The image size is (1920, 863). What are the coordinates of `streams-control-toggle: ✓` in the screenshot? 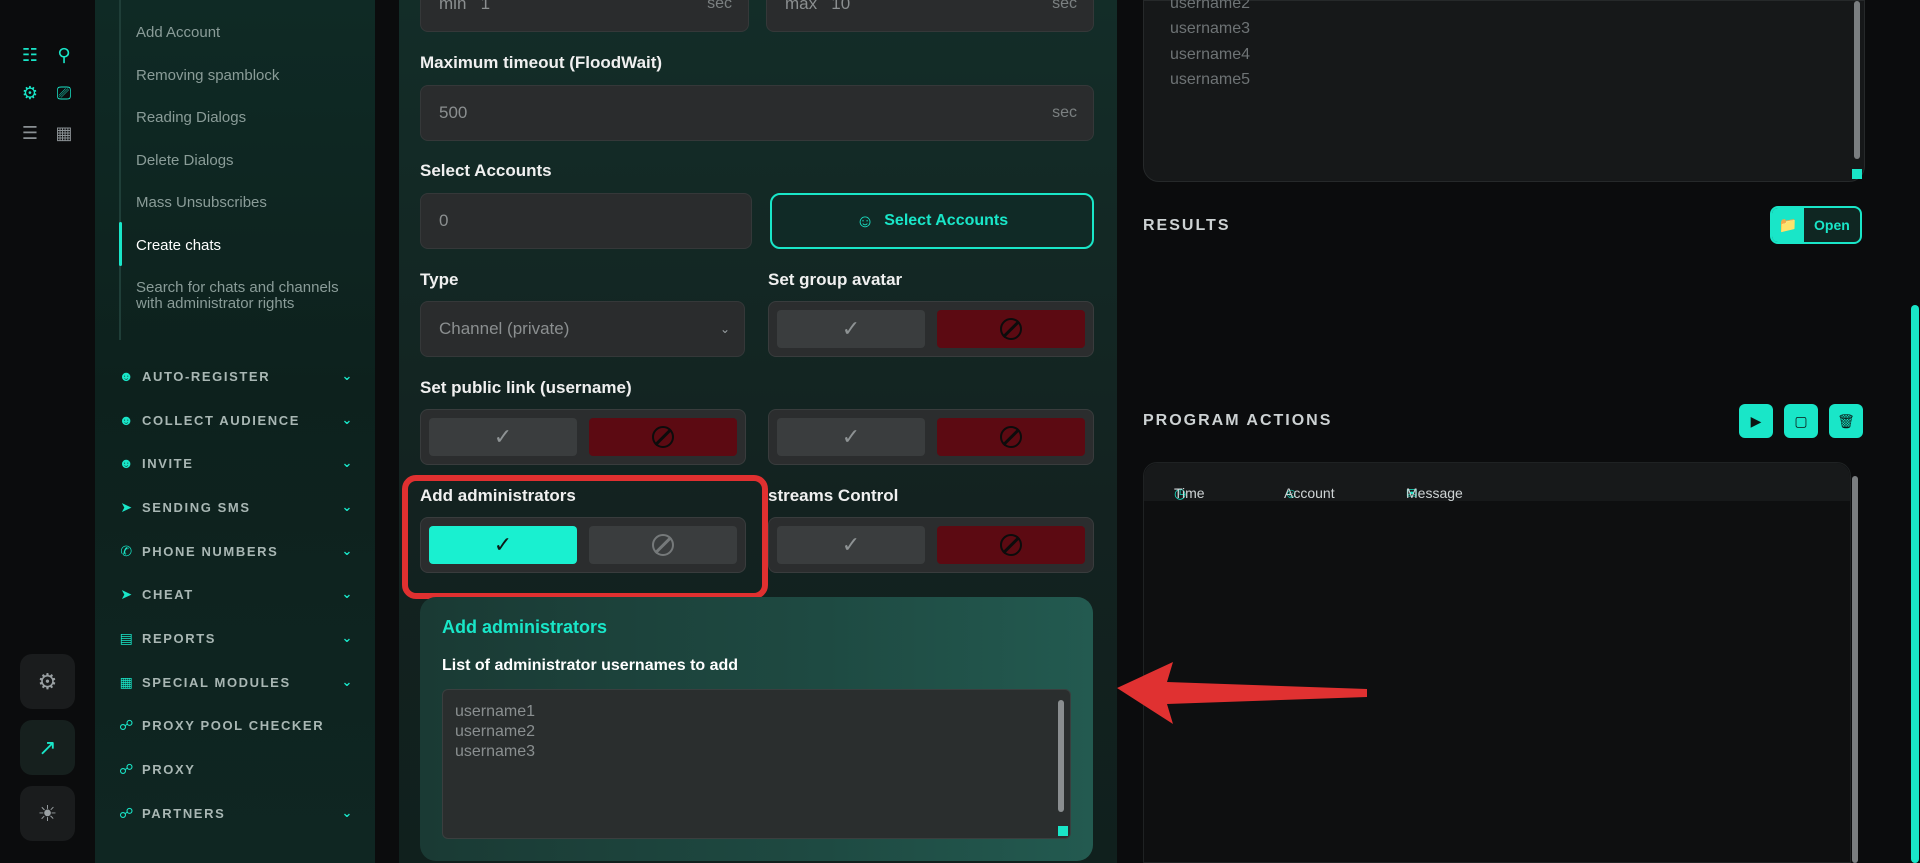 It's located at (931, 545).